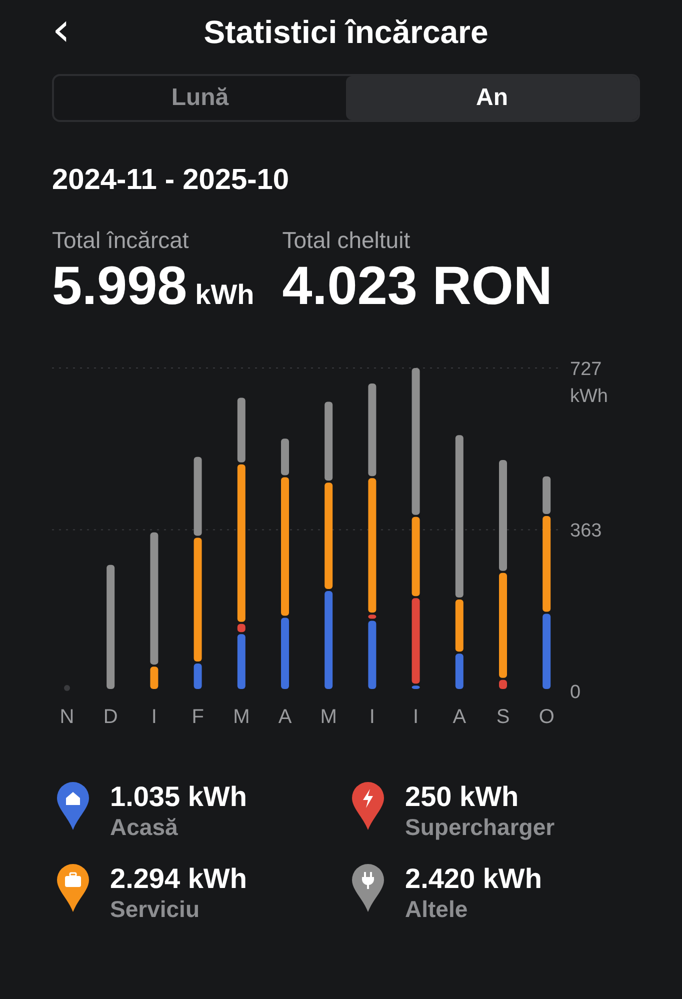 The height and width of the screenshot is (999, 682). Describe the element at coordinates (586, 531) in the screenshot. I see `axis-tick-label: 363` at that location.